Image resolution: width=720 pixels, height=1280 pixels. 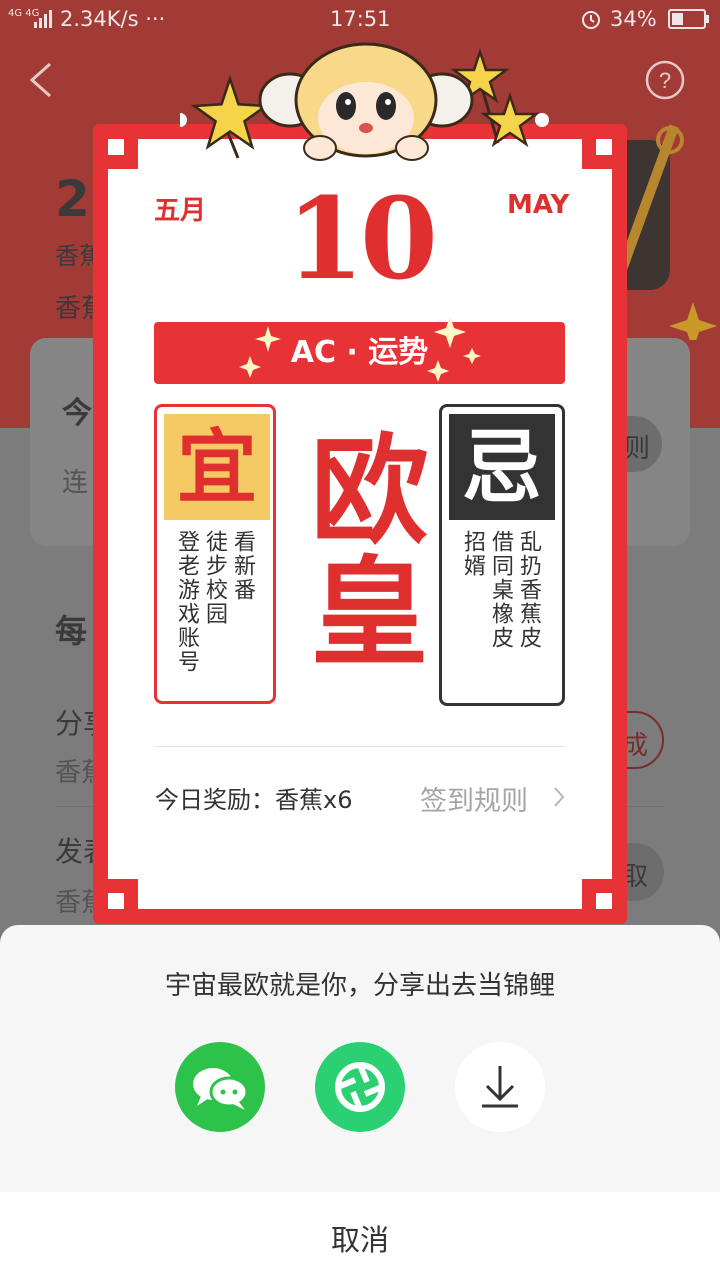 What do you see at coordinates (113, 19) in the screenshot?
I see `network-speed: 2.34K/s ···` at bounding box center [113, 19].